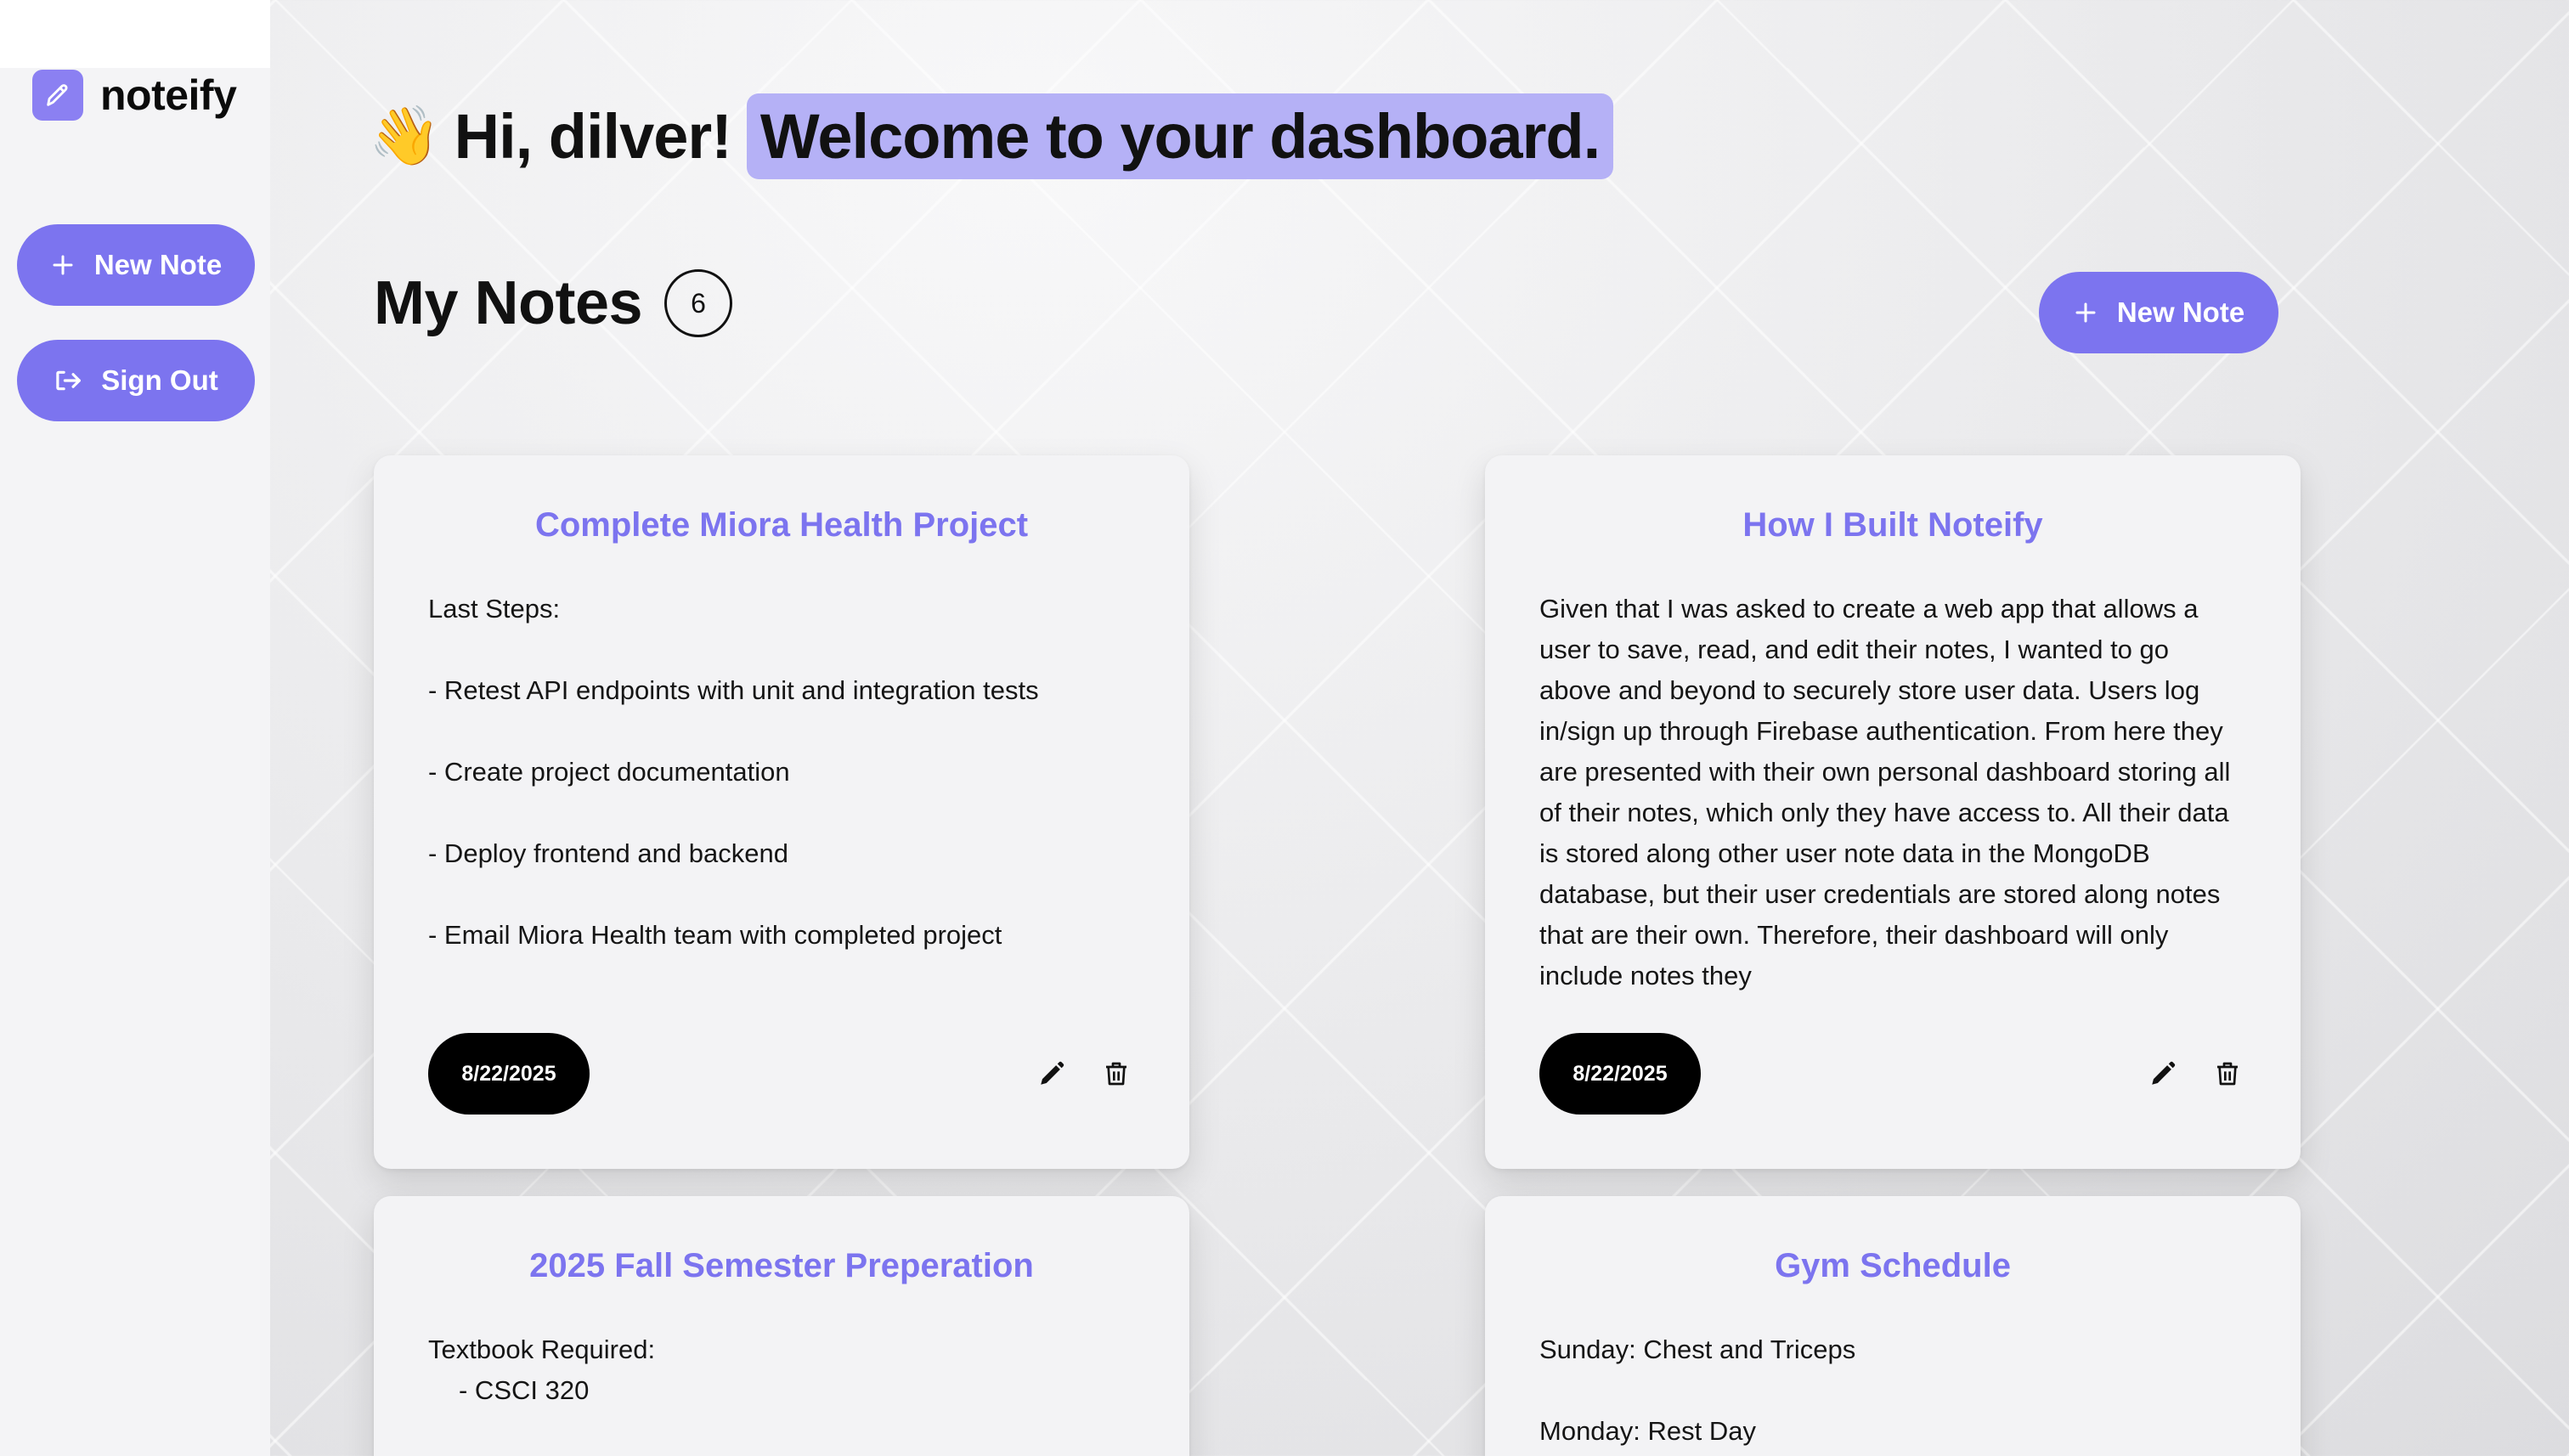 The image size is (2569, 1456). I want to click on note-title: Complete Miora Health Project, so click(782, 525).